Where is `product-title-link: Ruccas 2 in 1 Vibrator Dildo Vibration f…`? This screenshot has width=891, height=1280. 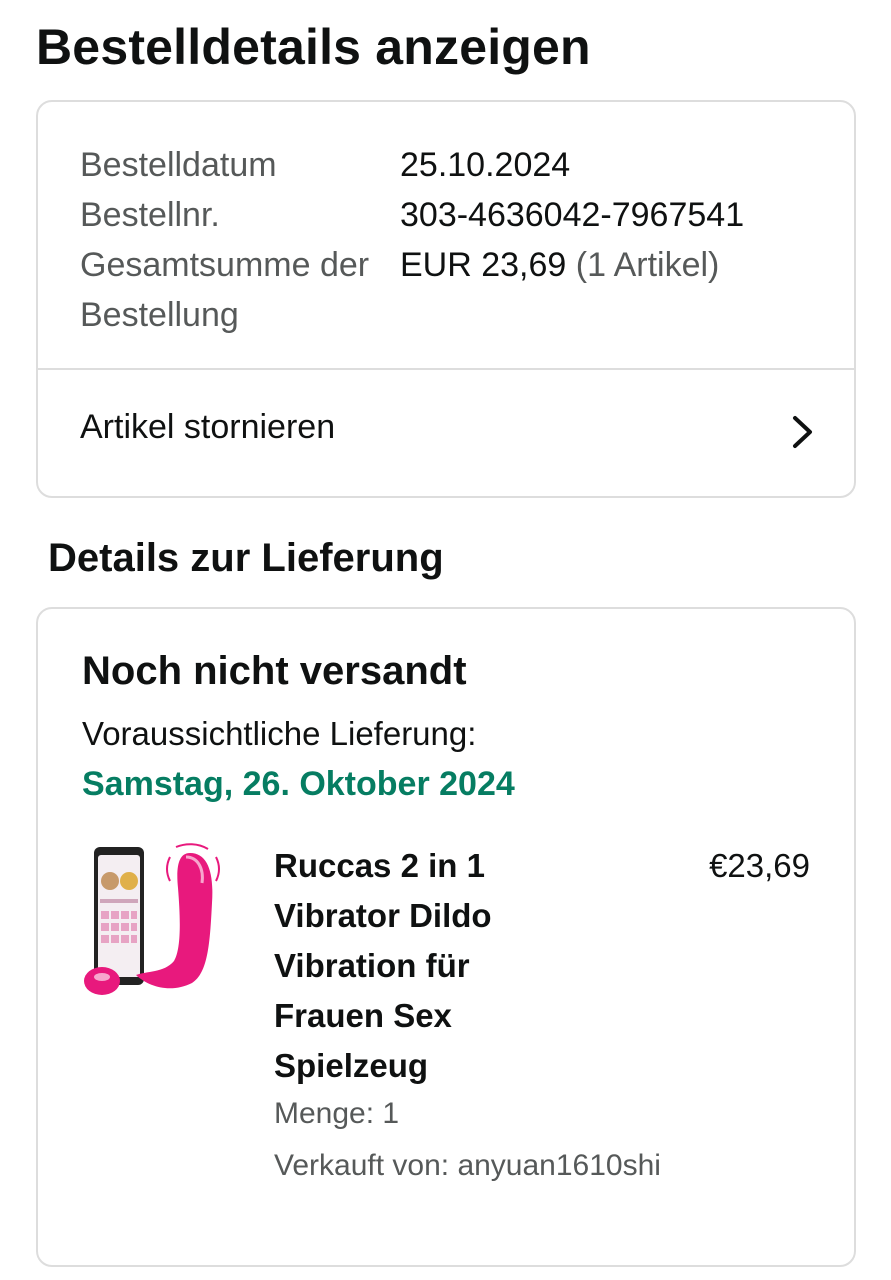 product-title-link: Ruccas 2 in 1 Vibrator Dildo Vibration f… is located at coordinates (424, 966).